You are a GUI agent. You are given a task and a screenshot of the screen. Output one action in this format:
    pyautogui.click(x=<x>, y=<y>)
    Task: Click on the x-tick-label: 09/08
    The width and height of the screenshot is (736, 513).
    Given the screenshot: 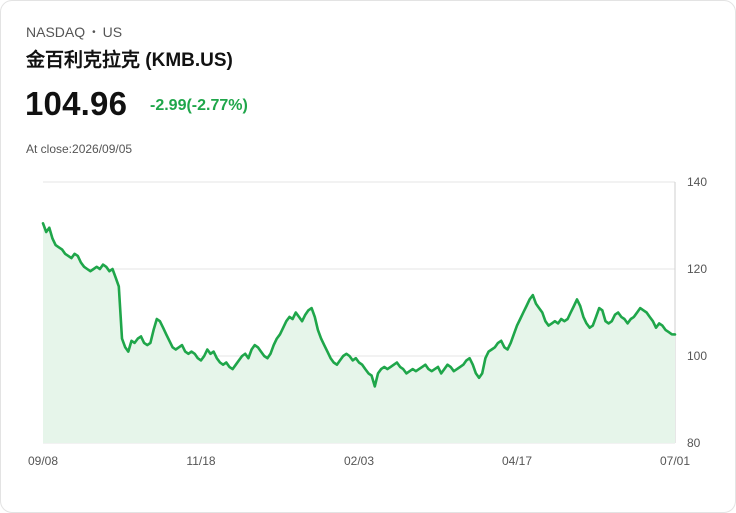 What is the action you would take?
    pyautogui.click(x=43, y=461)
    